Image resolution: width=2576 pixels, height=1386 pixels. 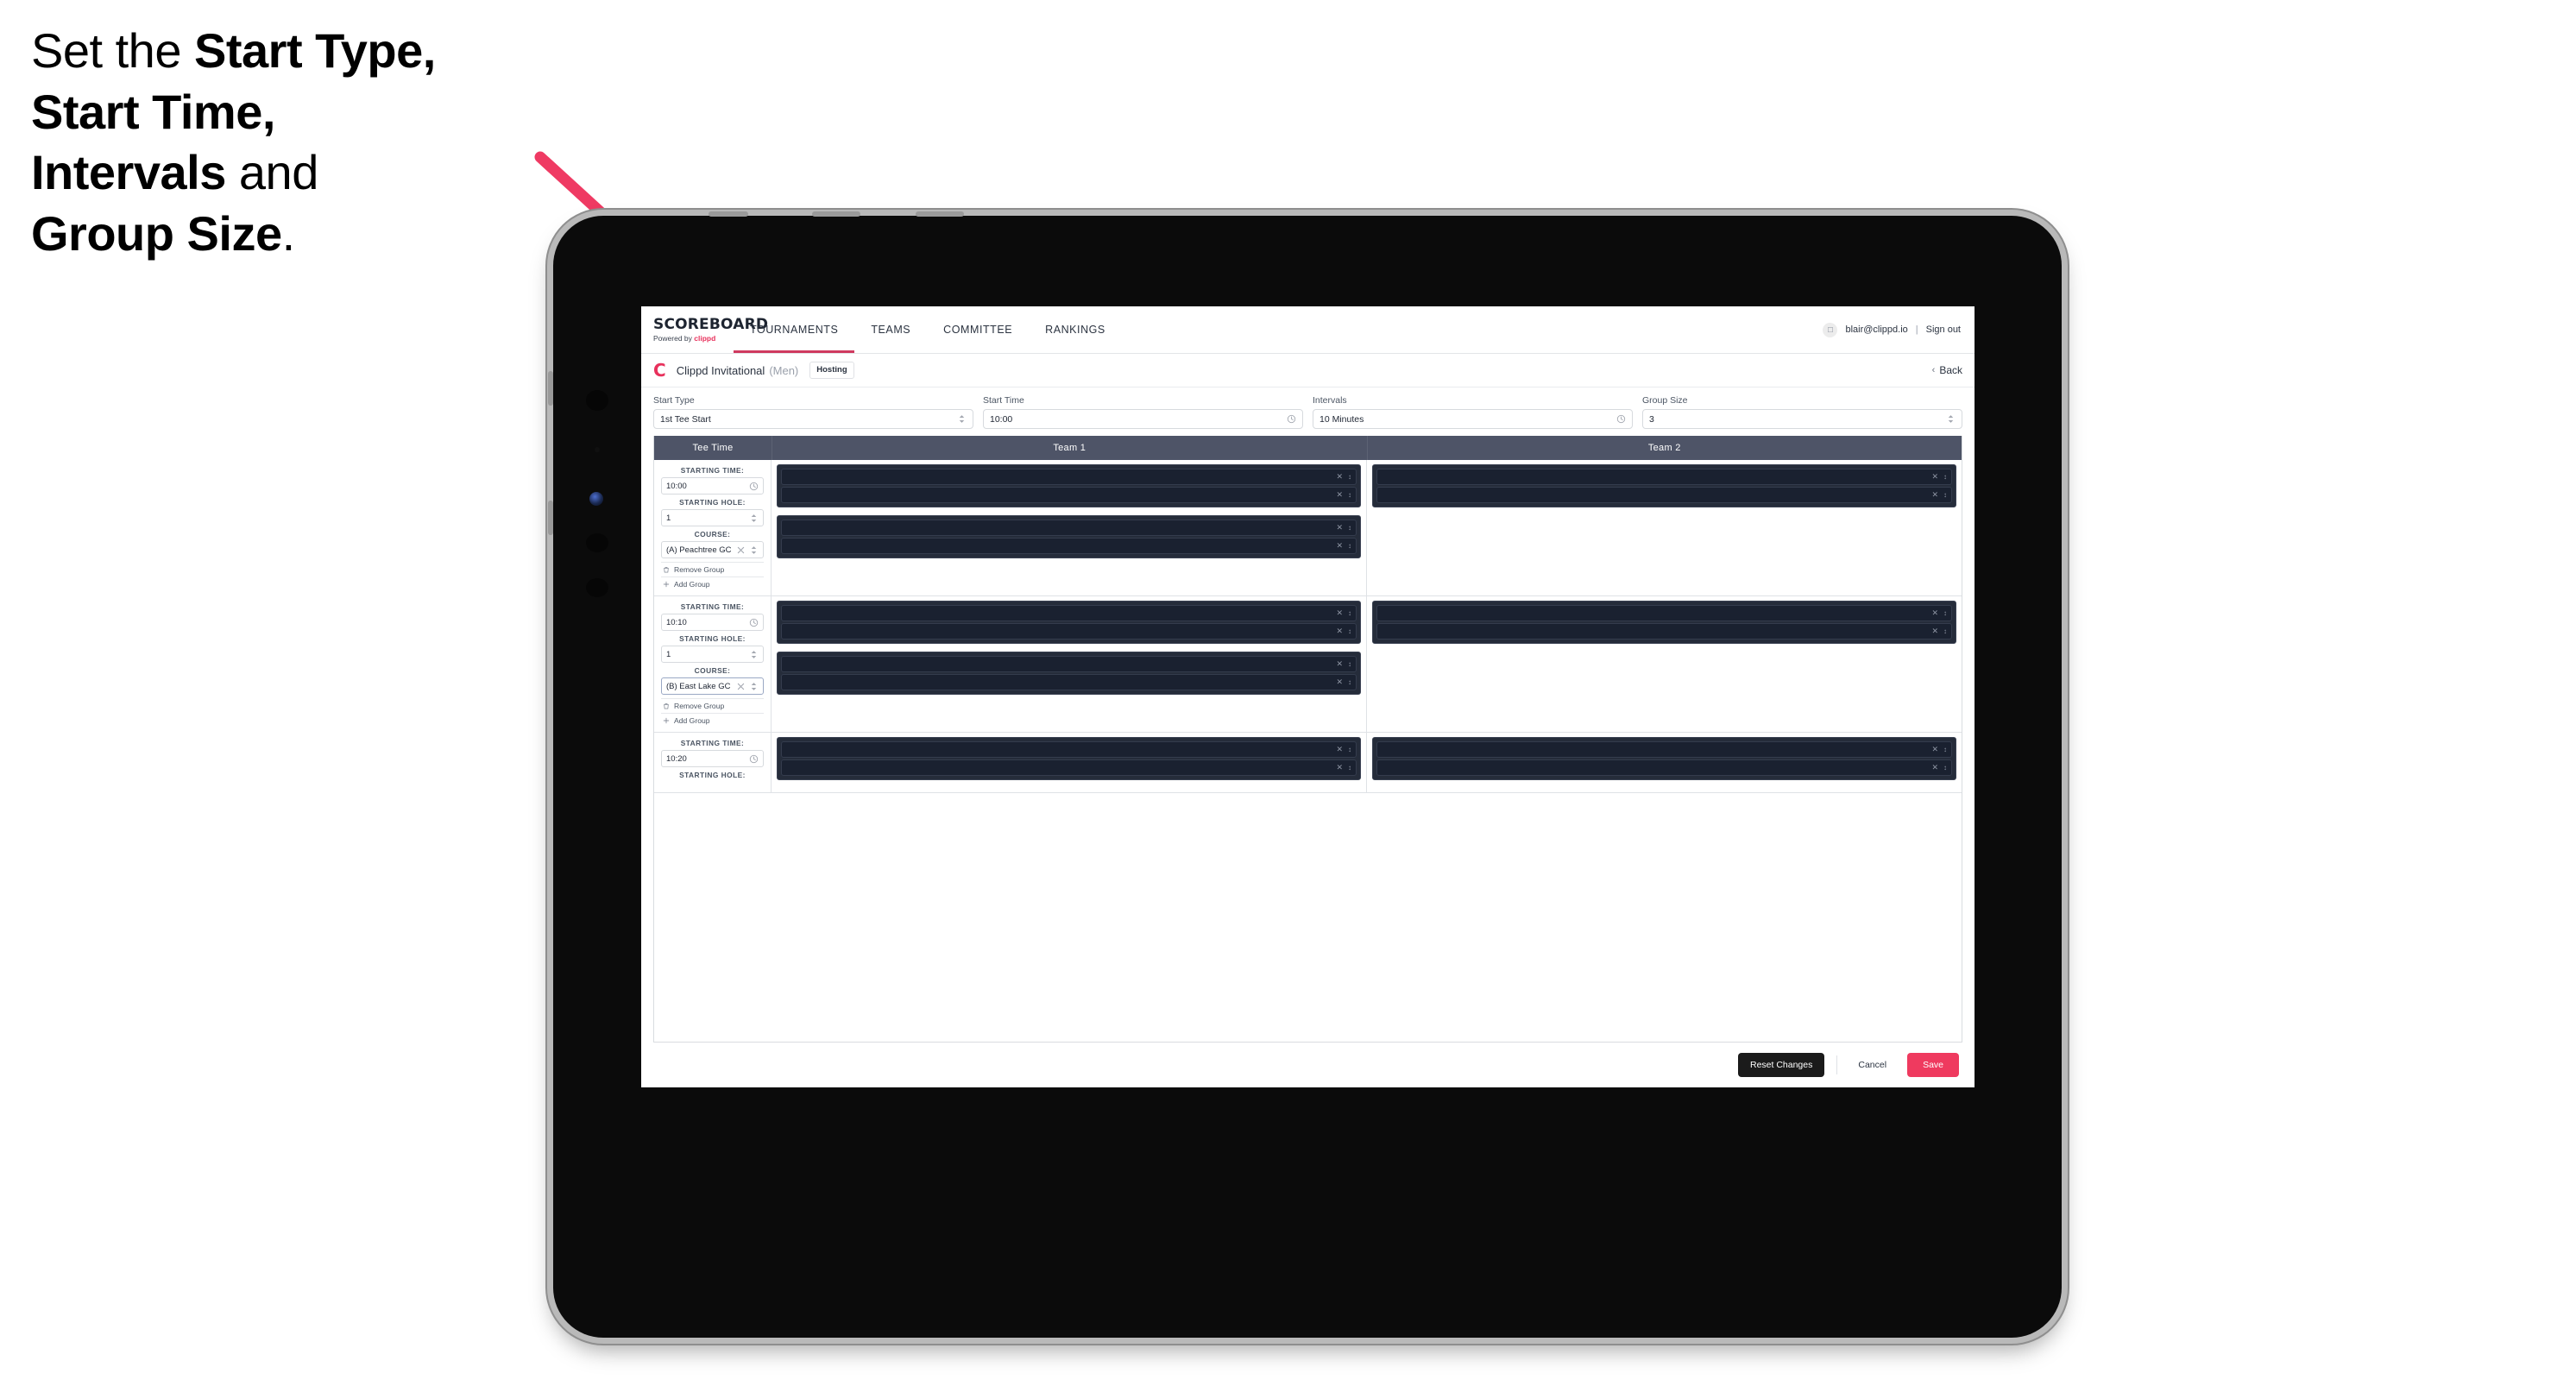 What do you see at coordinates (1143, 419) in the screenshot?
I see `start-time-input: 10:00` at bounding box center [1143, 419].